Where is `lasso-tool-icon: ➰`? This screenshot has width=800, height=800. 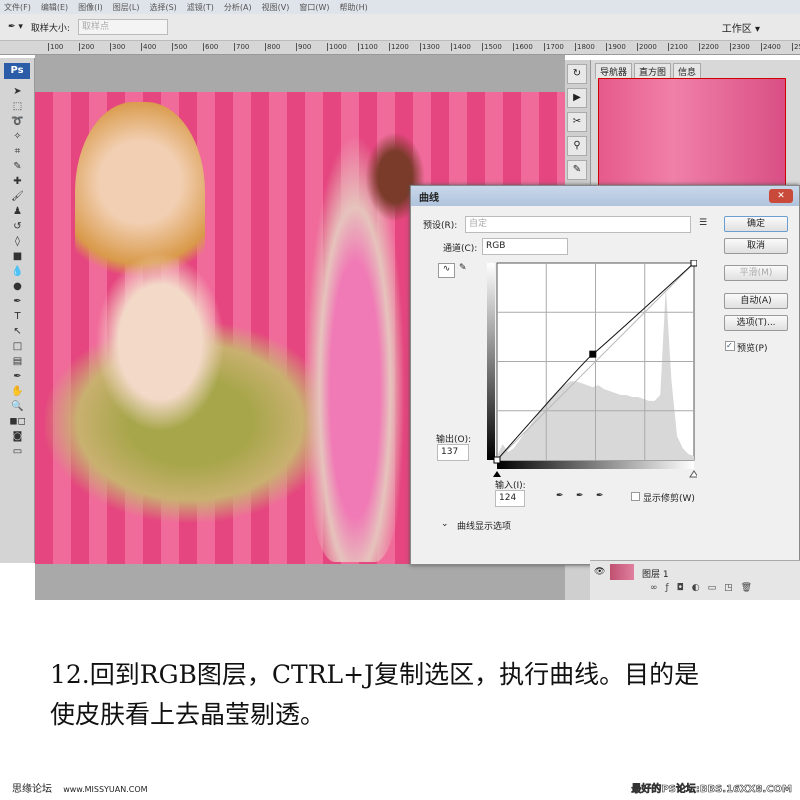
lasso-tool-icon: ➰ is located at coordinates (17, 121).